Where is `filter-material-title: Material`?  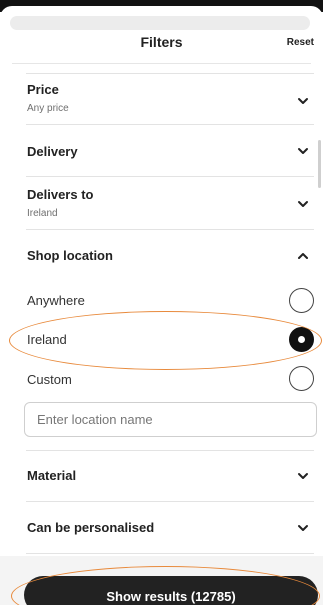
filter-material-title: Material is located at coordinates (52, 475).